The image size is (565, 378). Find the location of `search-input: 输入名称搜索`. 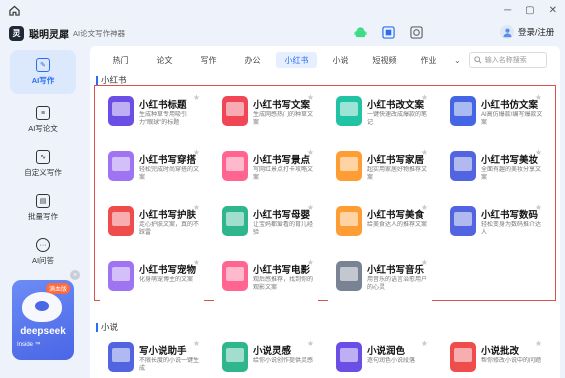

search-input: 输入名称搜索 is located at coordinates (507, 60).